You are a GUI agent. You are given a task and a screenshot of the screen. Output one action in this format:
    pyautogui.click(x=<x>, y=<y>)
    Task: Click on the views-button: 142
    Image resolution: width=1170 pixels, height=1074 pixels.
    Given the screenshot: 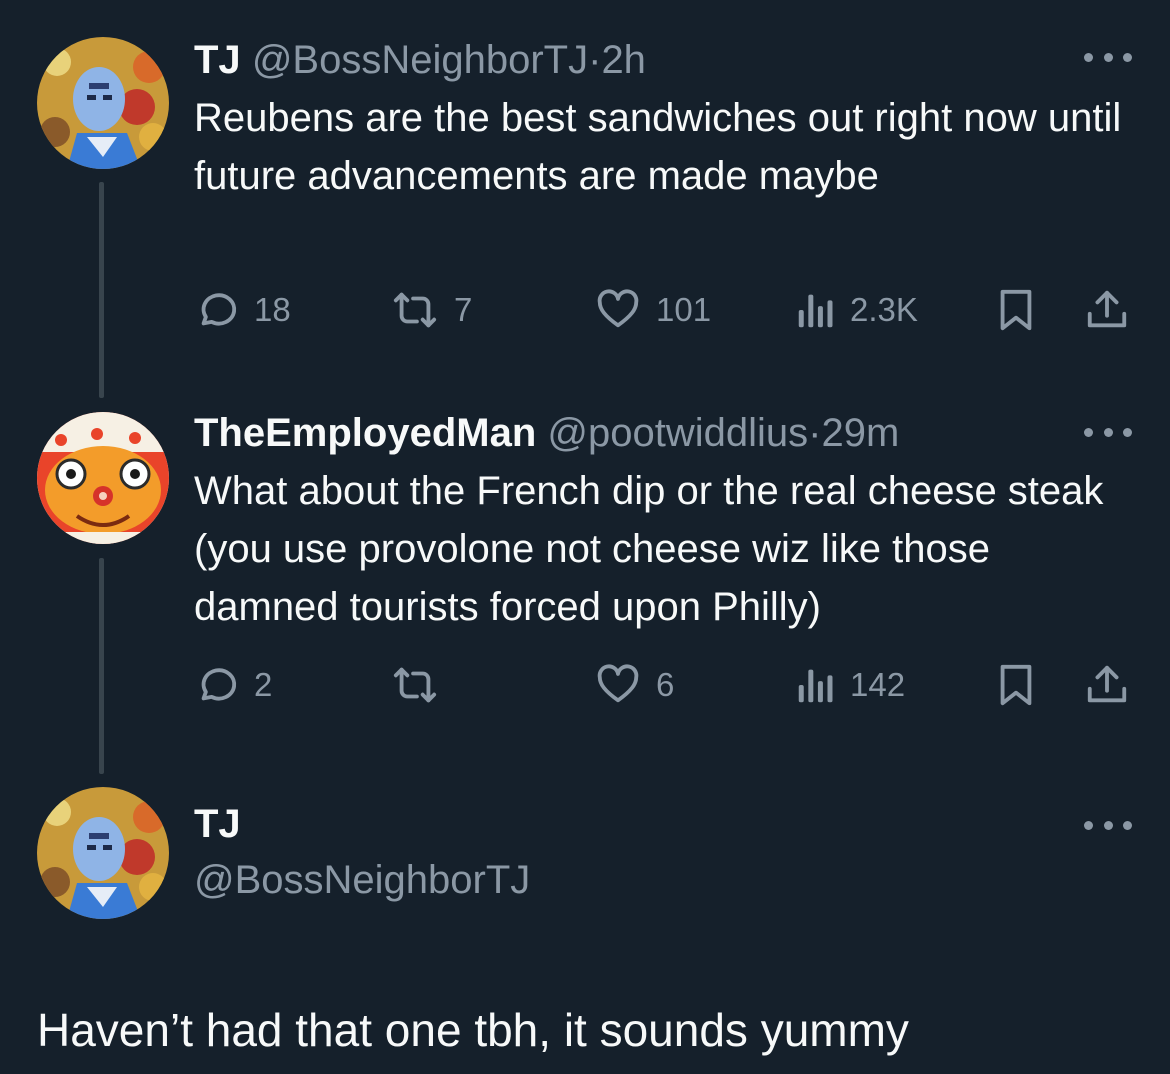 What is the action you would take?
    pyautogui.click(x=850, y=685)
    